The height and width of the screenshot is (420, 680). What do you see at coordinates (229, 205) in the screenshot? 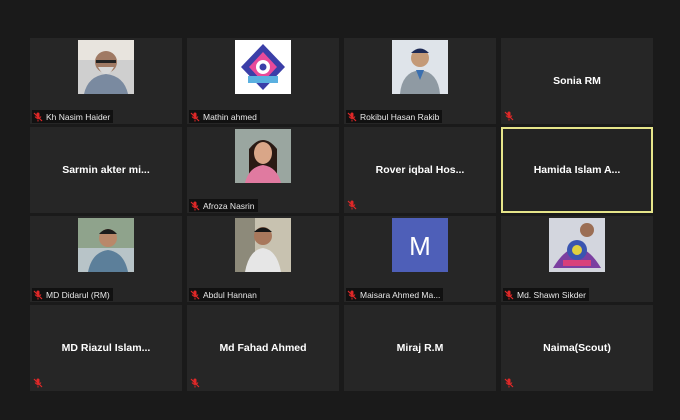
I see `participant-name: Afroza Nasrin` at bounding box center [229, 205].